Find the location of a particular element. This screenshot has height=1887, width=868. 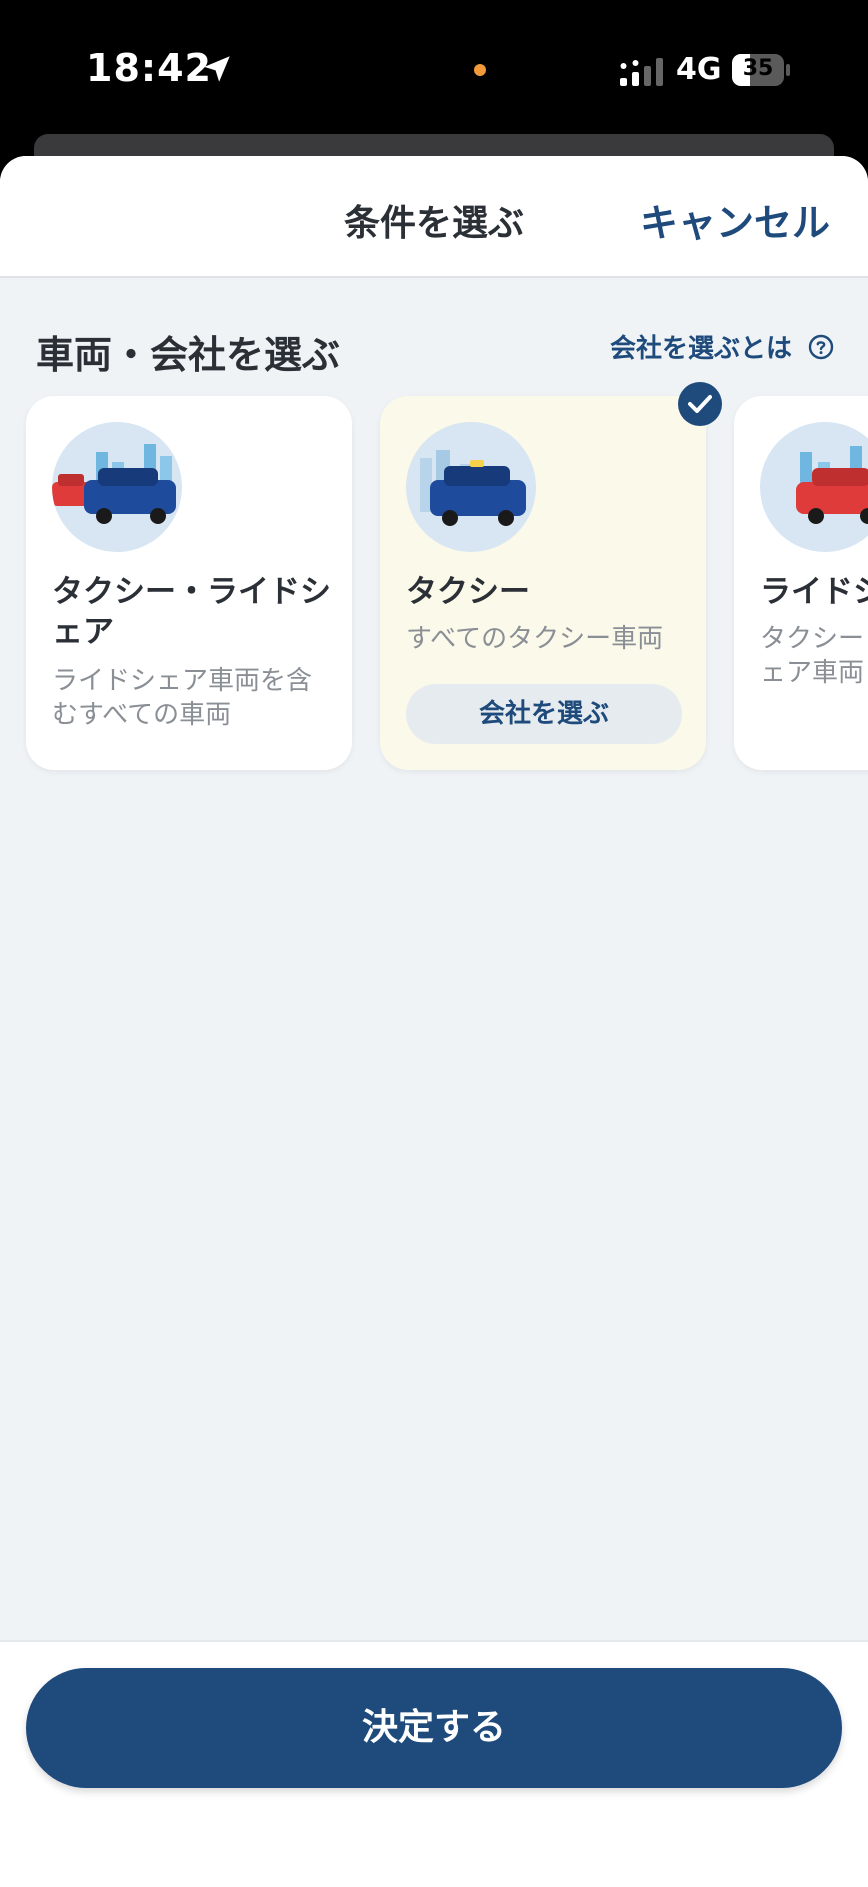

battery-indicator: 35 is located at coordinates (761, 70).